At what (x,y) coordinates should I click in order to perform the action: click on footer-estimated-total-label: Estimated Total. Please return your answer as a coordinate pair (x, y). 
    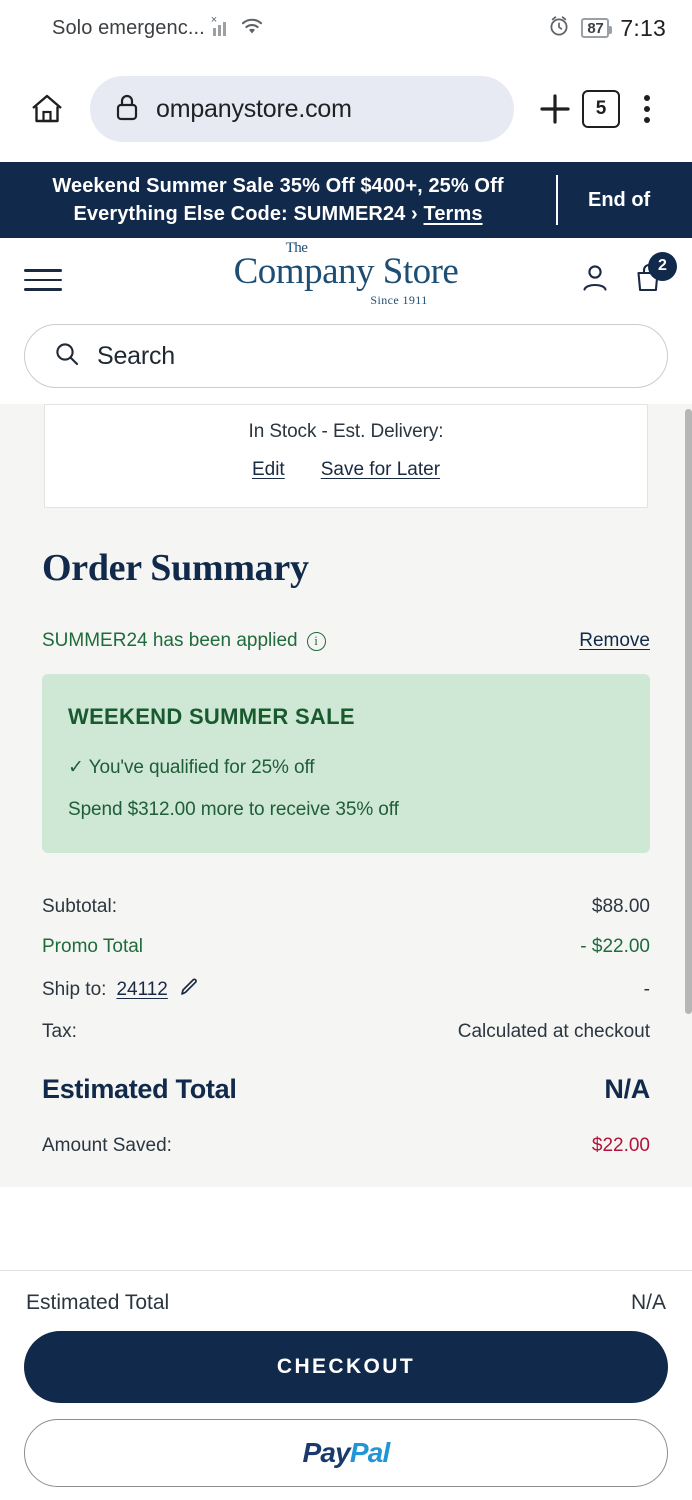
    Looking at the image, I should click on (98, 1302).